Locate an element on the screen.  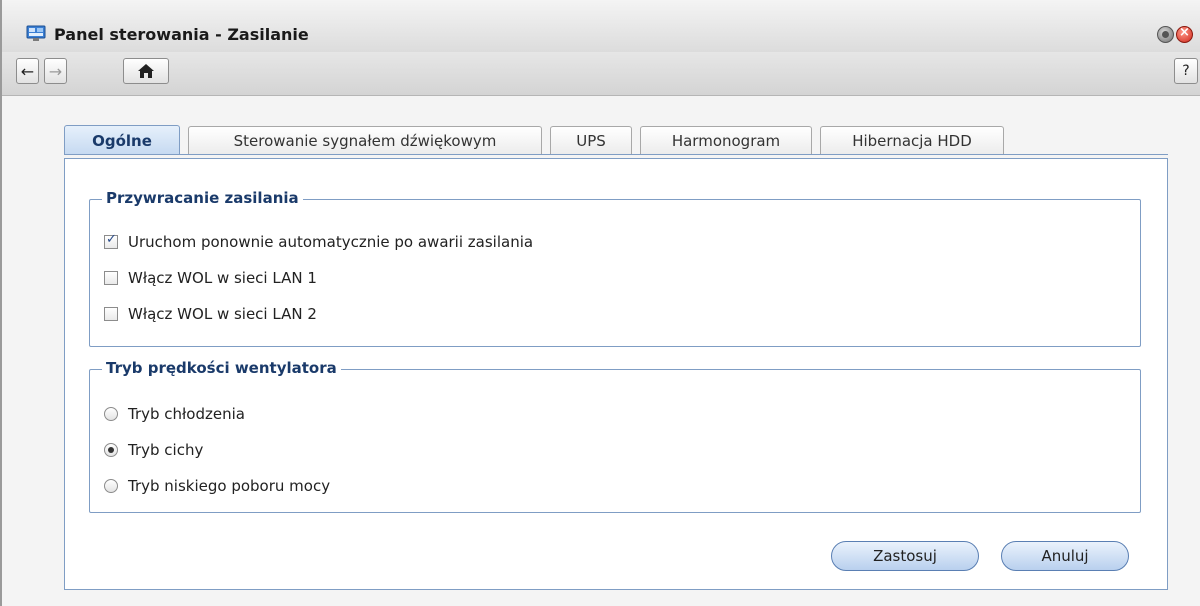
forward-button: → is located at coordinates (55, 71).